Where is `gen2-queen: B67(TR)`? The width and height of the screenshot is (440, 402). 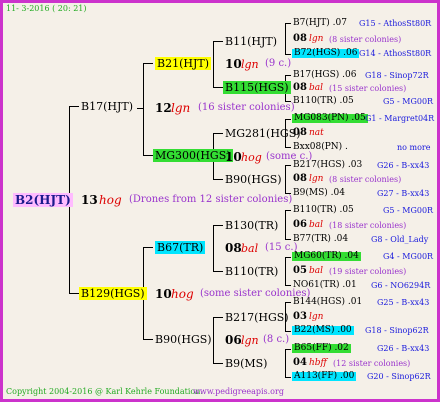 gen2-queen: B67(TR) is located at coordinates (180, 247).